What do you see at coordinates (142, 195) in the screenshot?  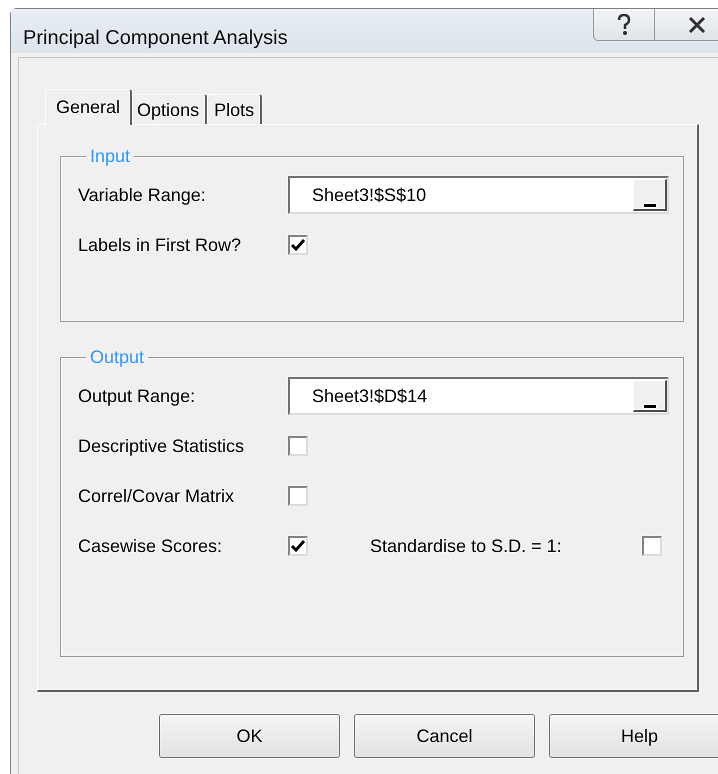 I see `field-label: Variable Range:` at bounding box center [142, 195].